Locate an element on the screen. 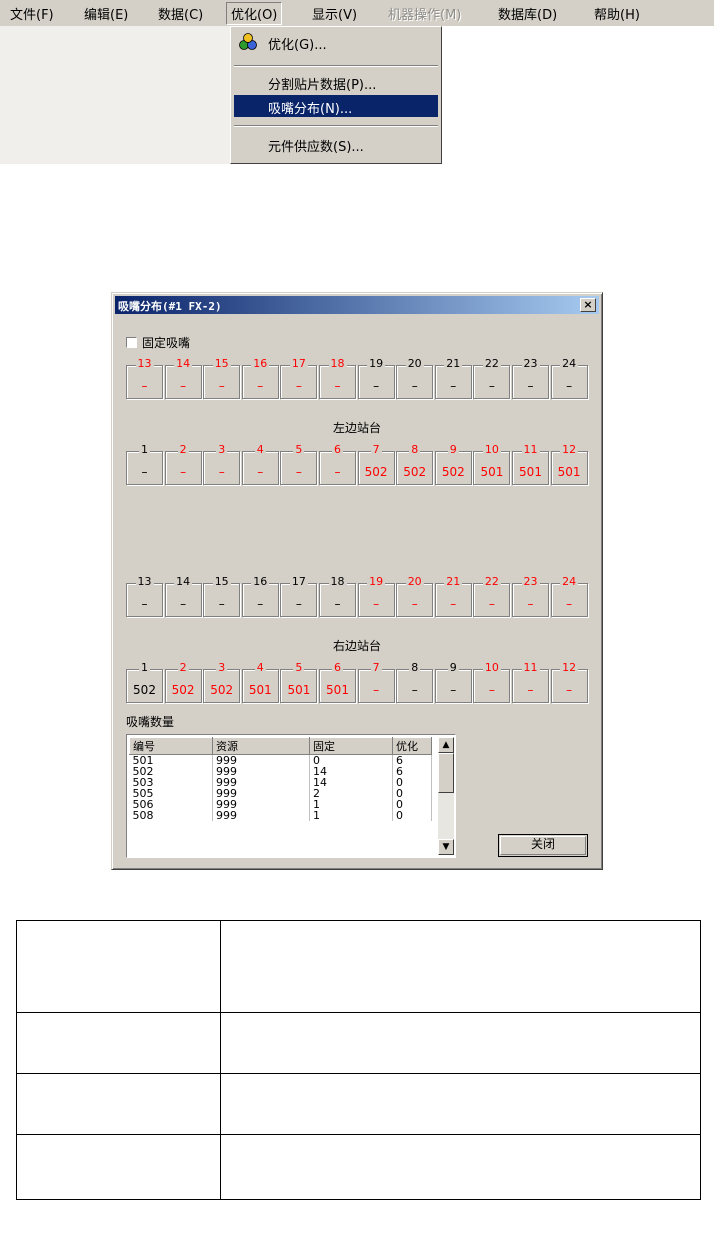 The height and width of the screenshot is (1235, 714). nozzle-slot: 2 502 is located at coordinates (183, 682).